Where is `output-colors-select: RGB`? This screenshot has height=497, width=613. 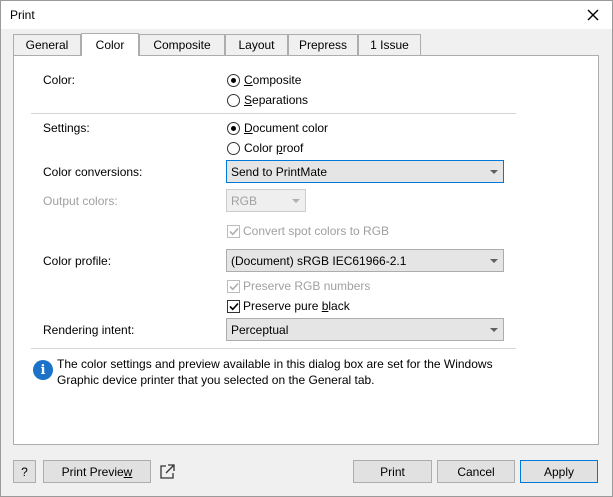
output-colors-select: RGB is located at coordinates (266, 200).